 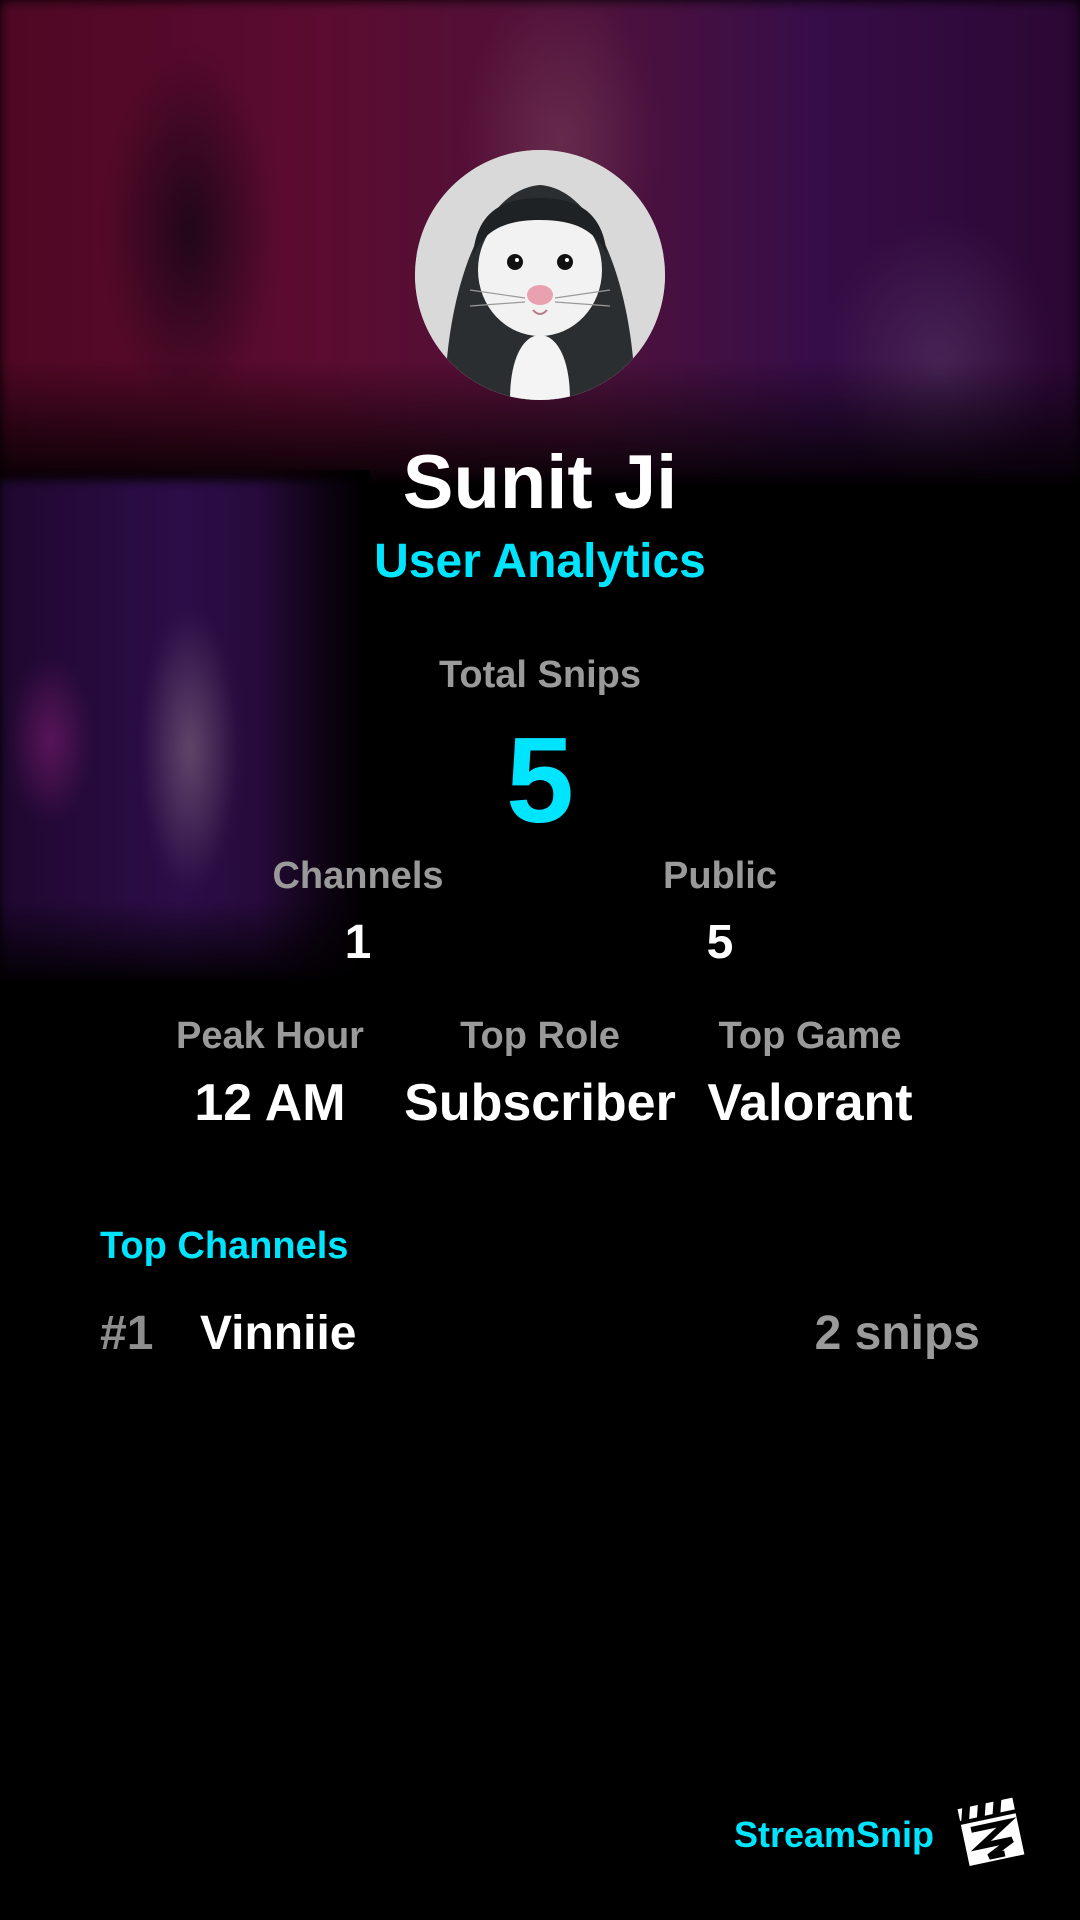 I want to click on channel-rank: #1, so click(x=127, y=1333).